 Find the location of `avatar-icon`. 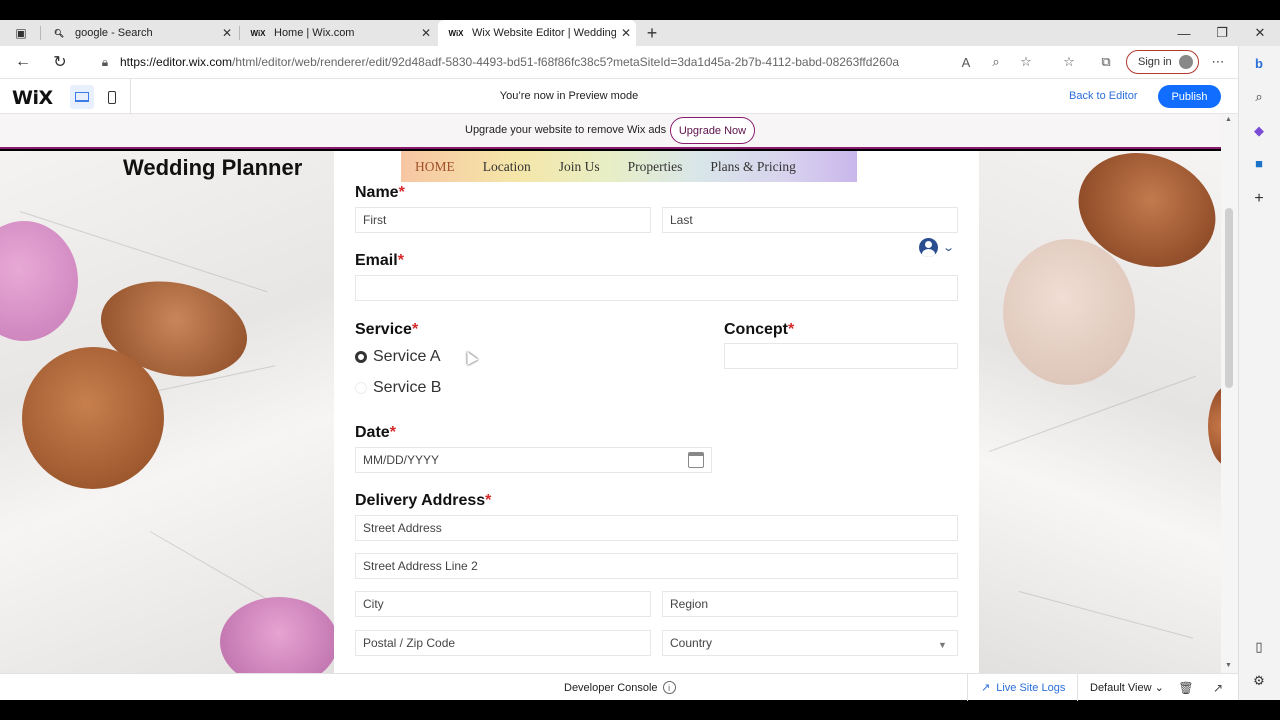

avatar-icon is located at coordinates (1186, 62).